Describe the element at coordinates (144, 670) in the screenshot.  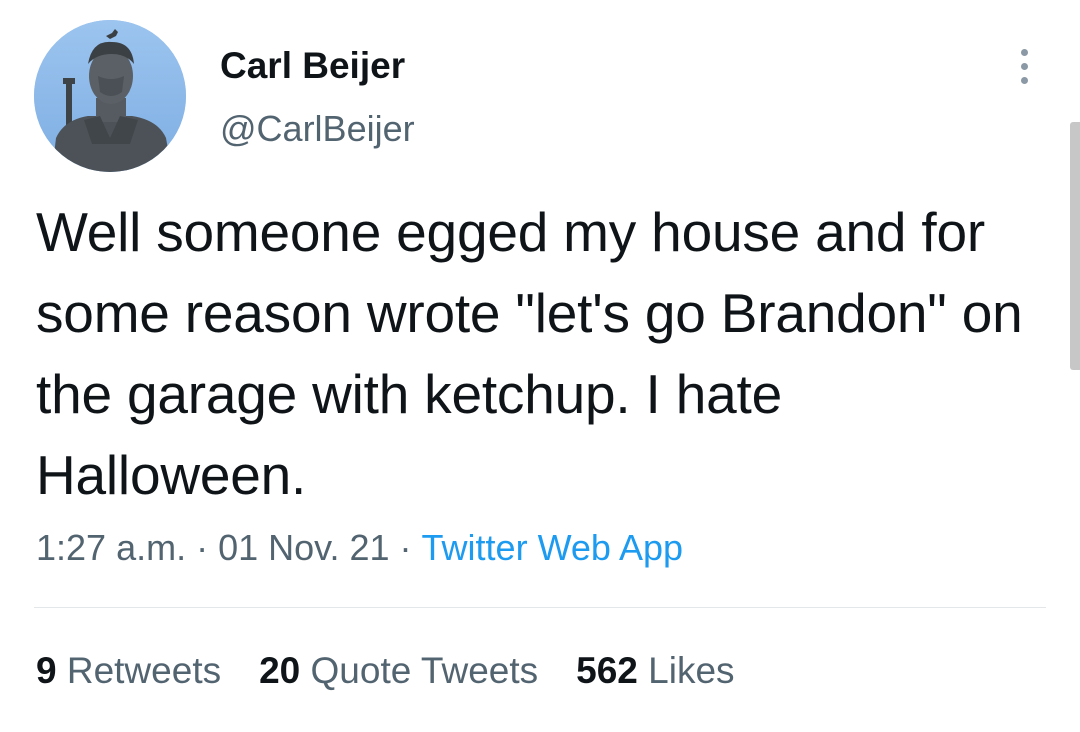
I see `retweets-label: Retweets` at that location.